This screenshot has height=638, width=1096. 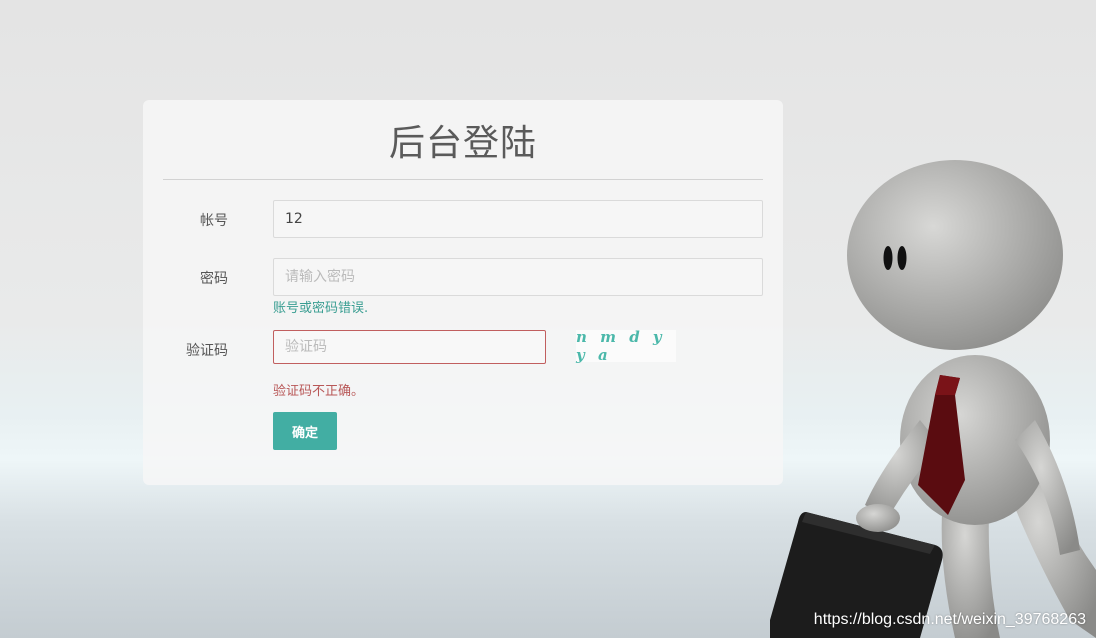 What do you see at coordinates (626, 346) in the screenshot?
I see `captcha-image: n m d y y a` at bounding box center [626, 346].